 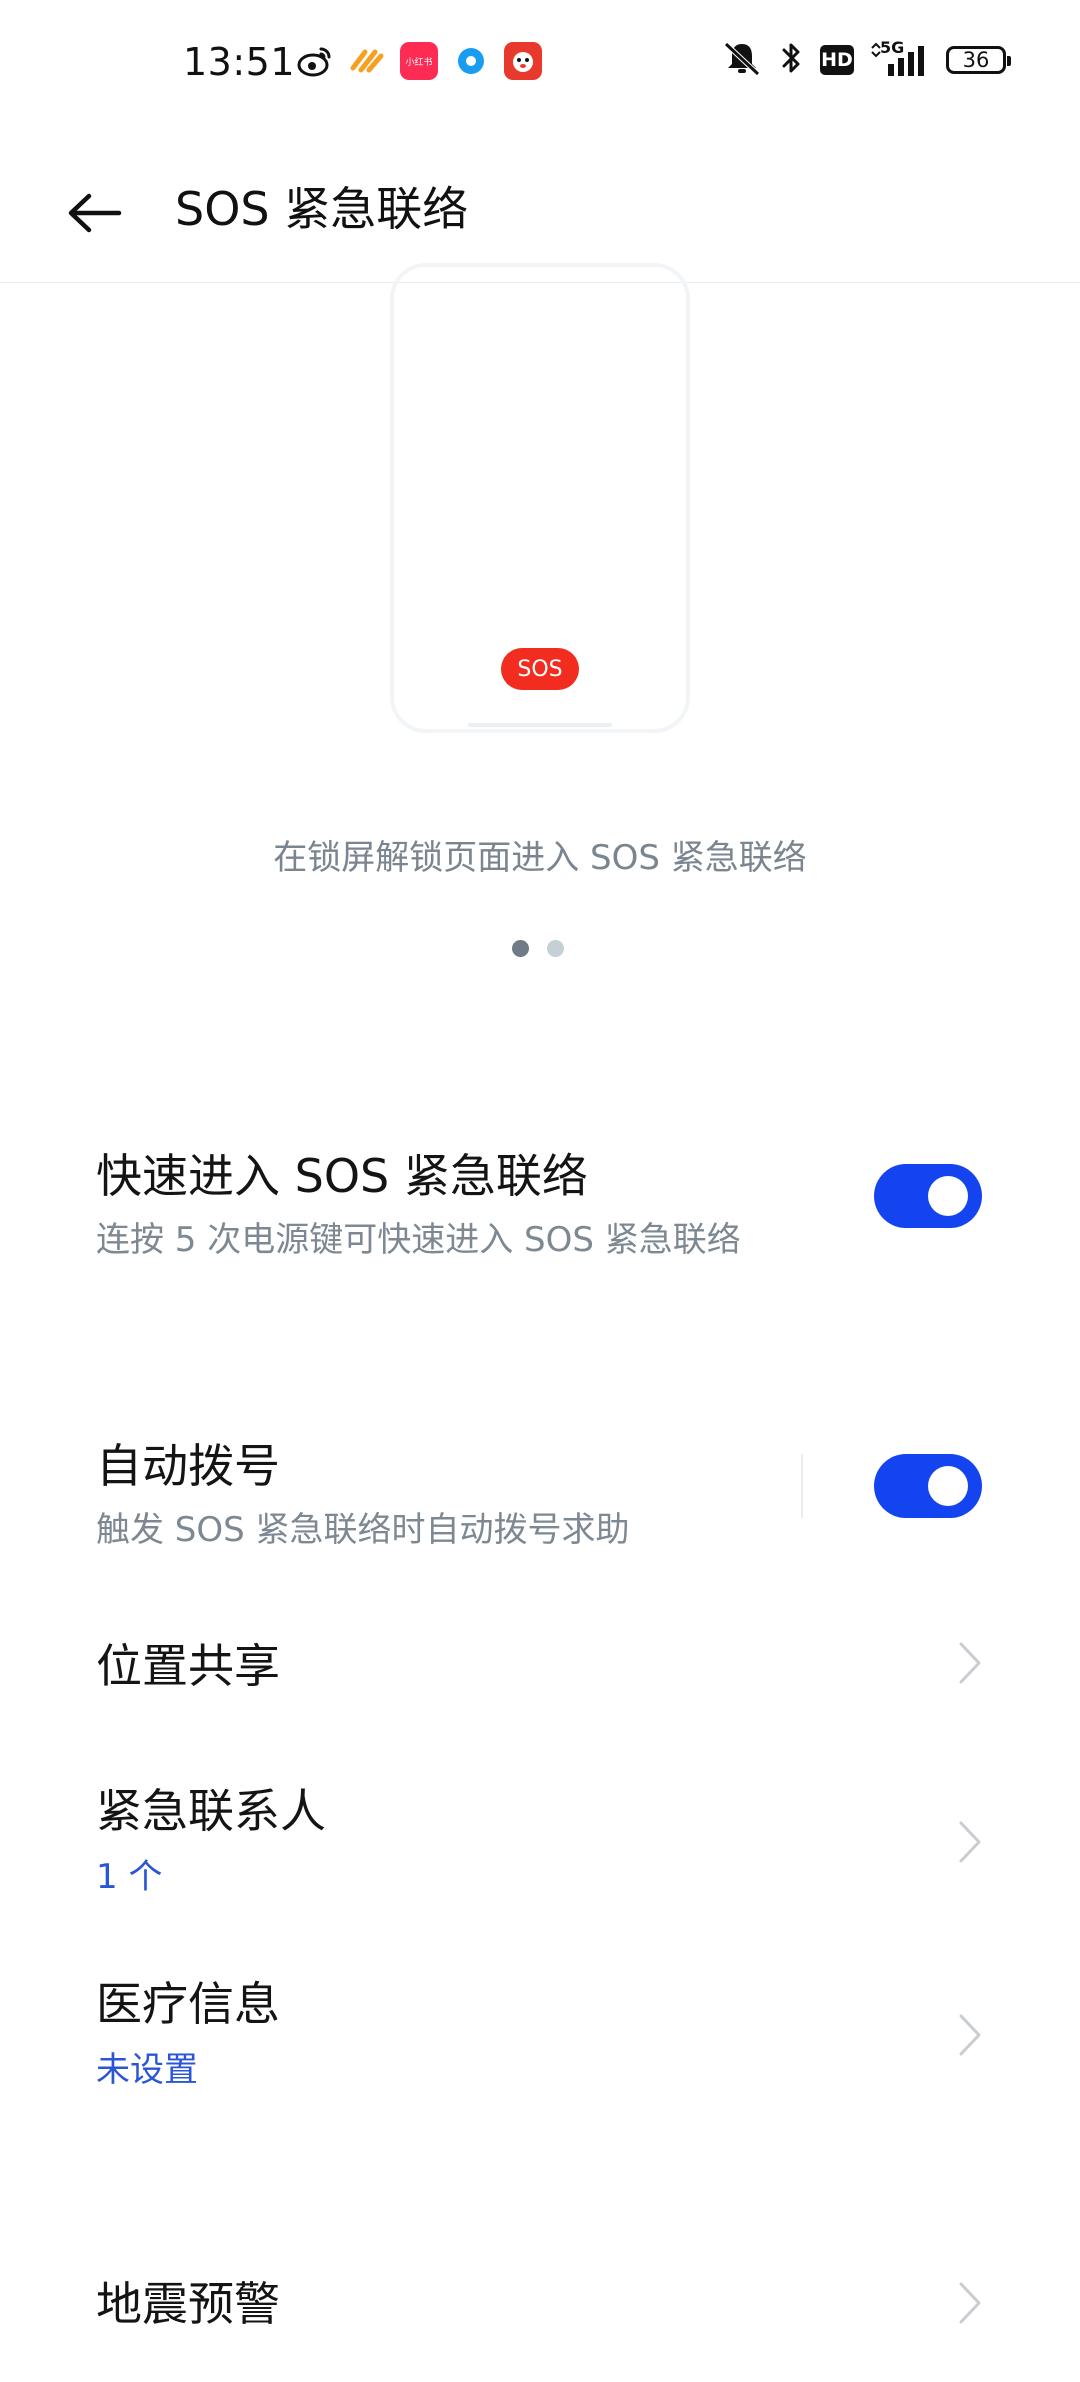 I want to click on taobao-special-icon, so click(x=367, y=61).